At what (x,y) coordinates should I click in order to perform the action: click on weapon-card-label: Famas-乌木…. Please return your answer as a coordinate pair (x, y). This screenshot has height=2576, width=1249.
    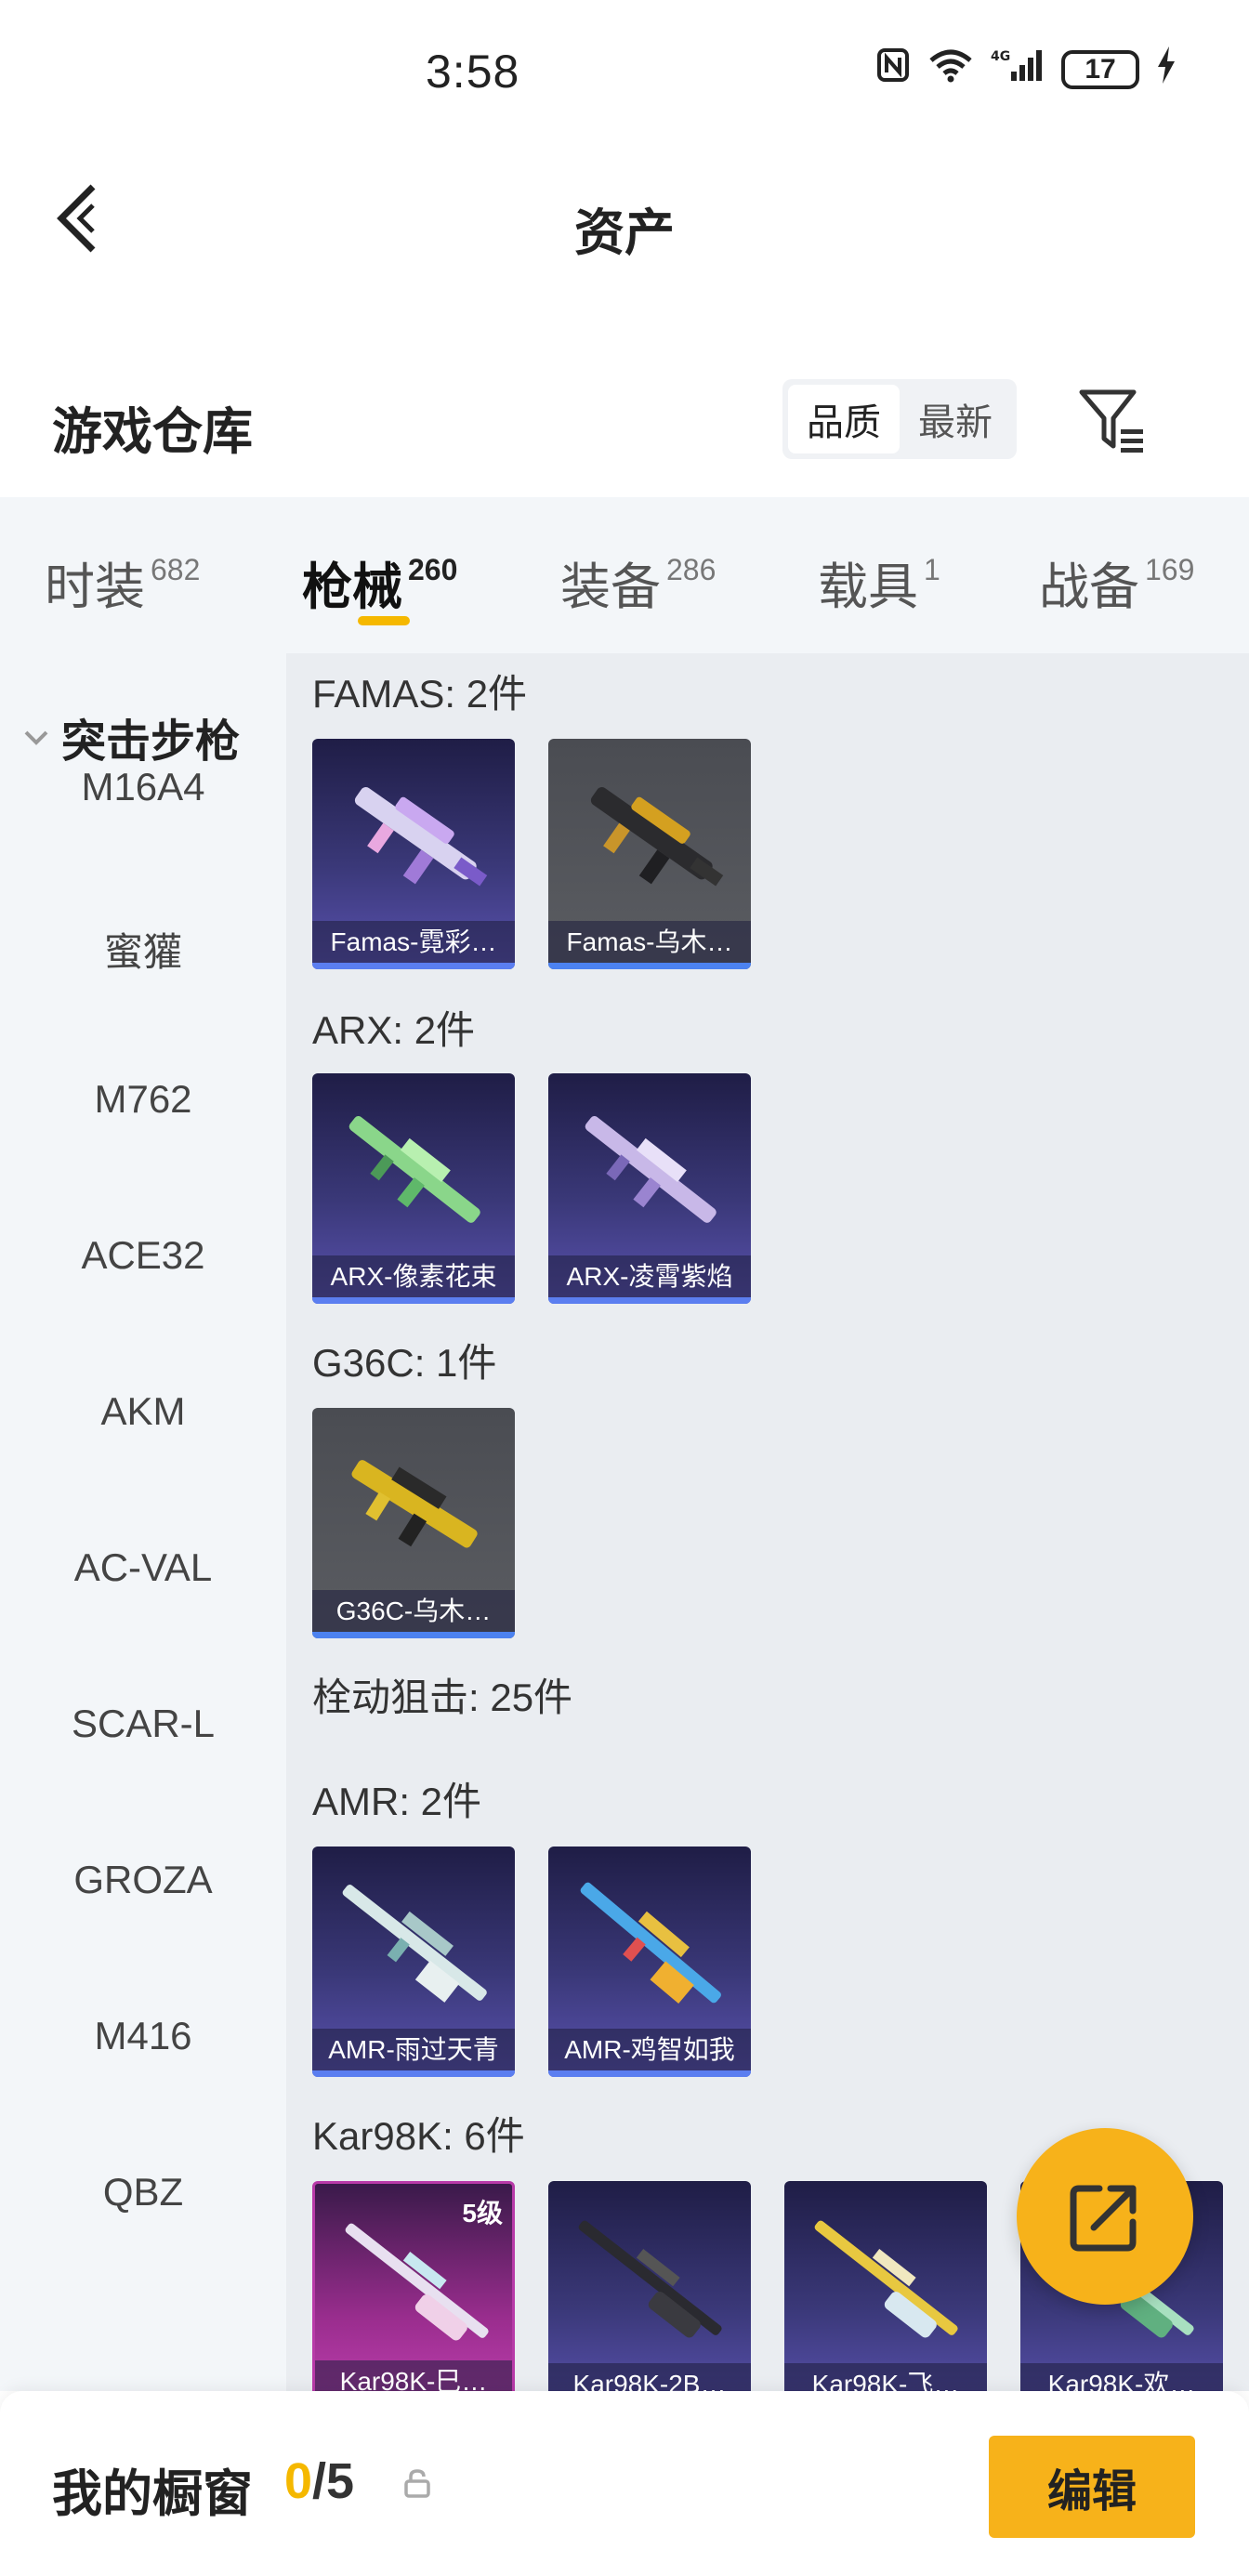
    Looking at the image, I should click on (649, 942).